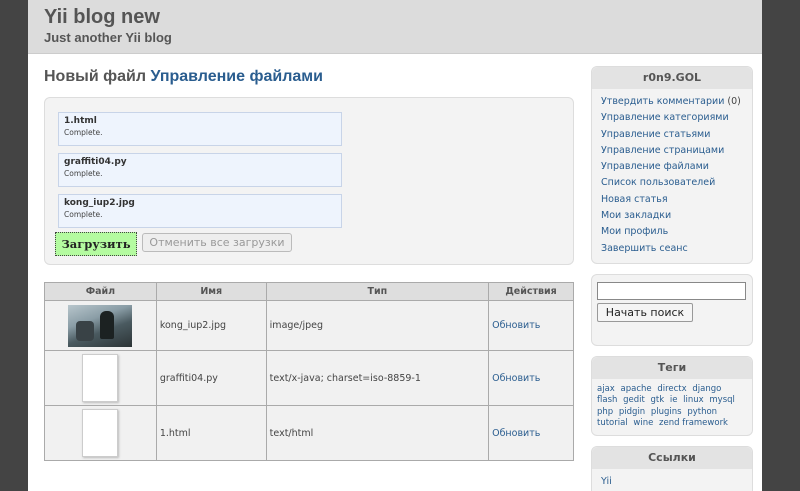  What do you see at coordinates (636, 389) in the screenshot?
I see `tag-link: apache` at bounding box center [636, 389].